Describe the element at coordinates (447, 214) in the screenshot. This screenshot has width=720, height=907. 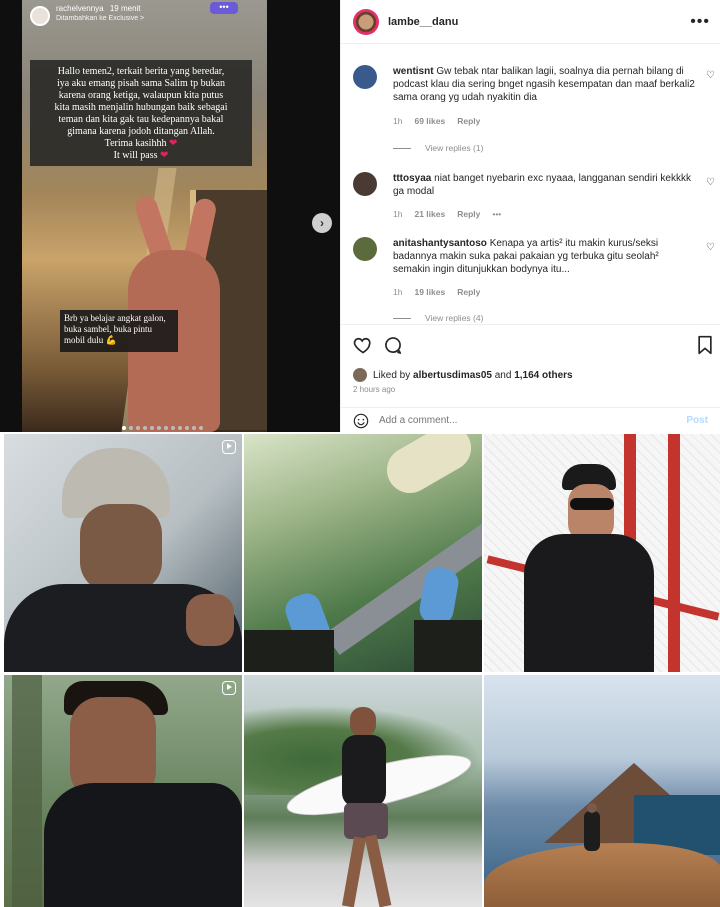
I see `comment-meta: 1h 21 likes Reply •••` at that location.